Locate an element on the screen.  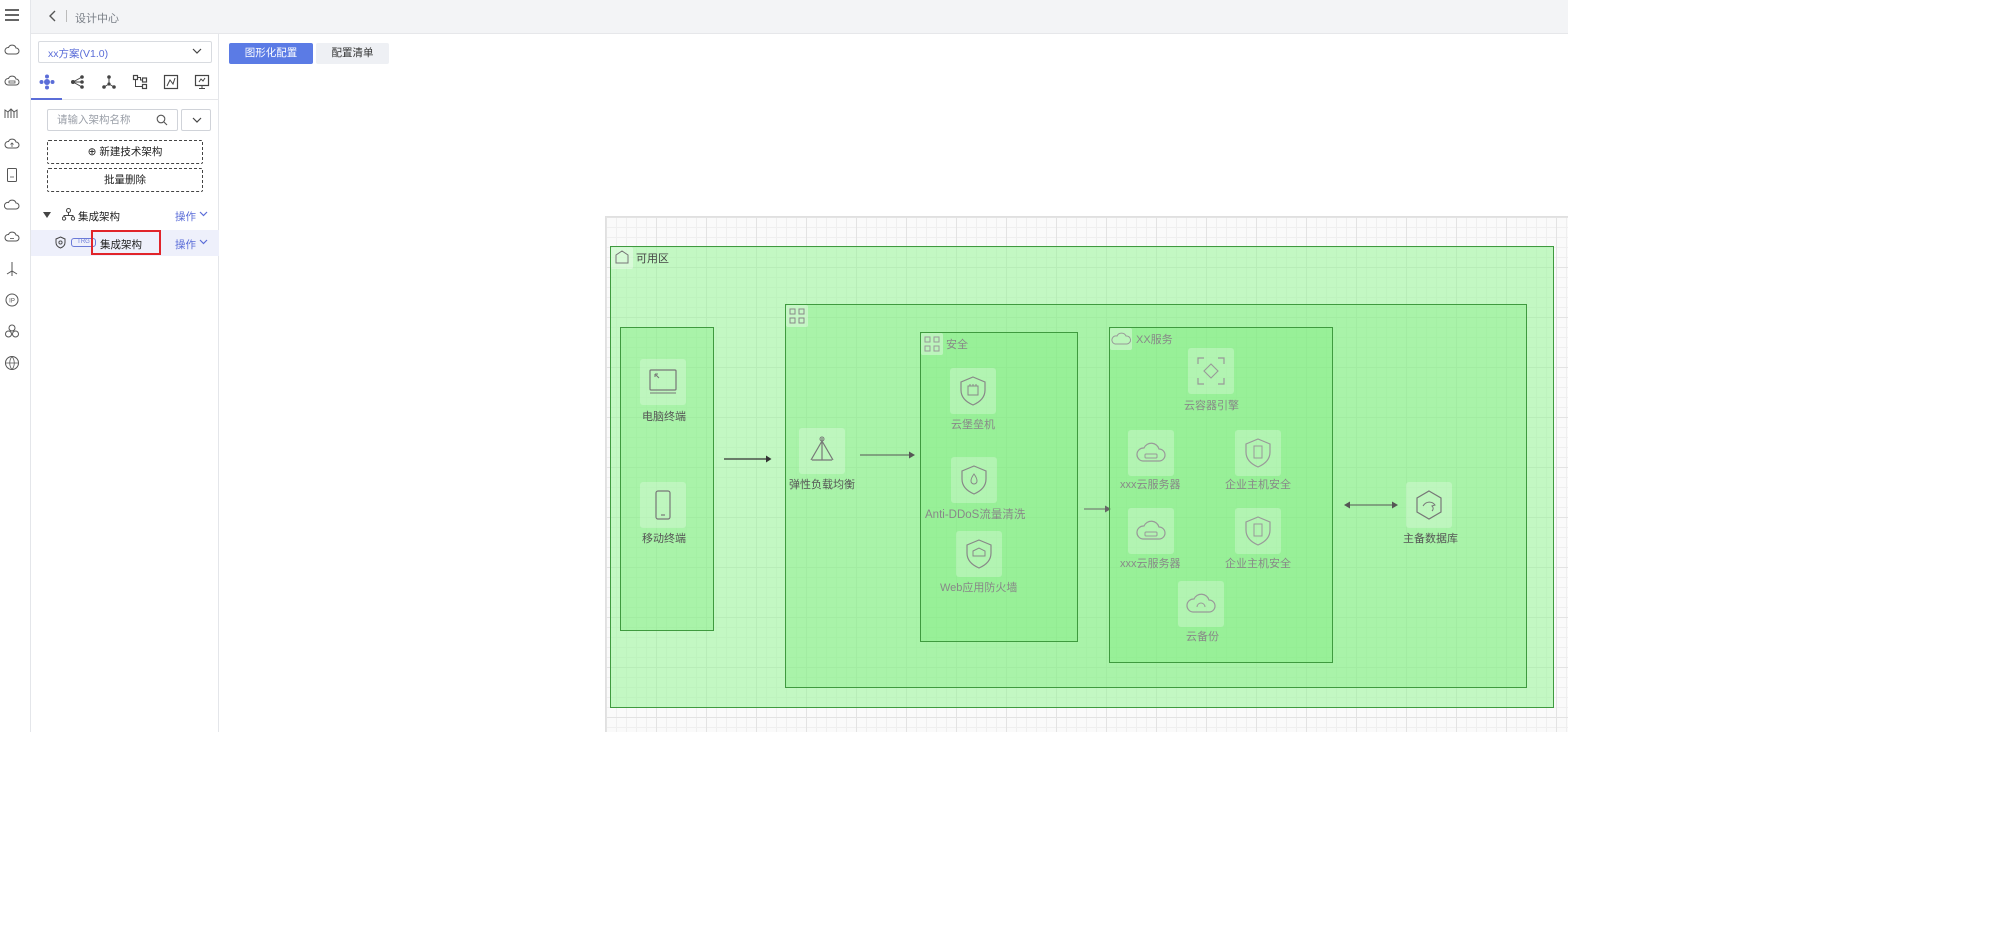
menu-icon is located at coordinates (13, 16).